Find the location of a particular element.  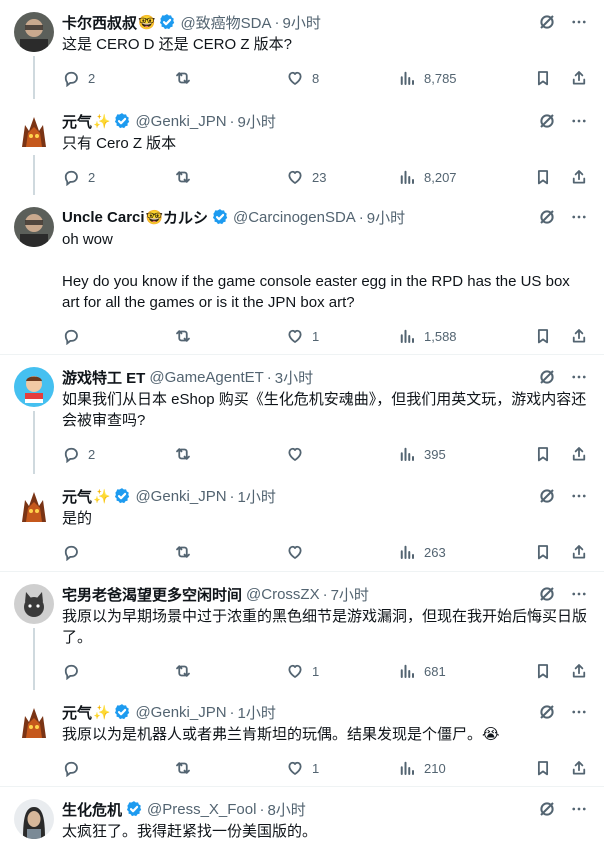

handle: @CarcinogenSDA is located at coordinates (294, 217).